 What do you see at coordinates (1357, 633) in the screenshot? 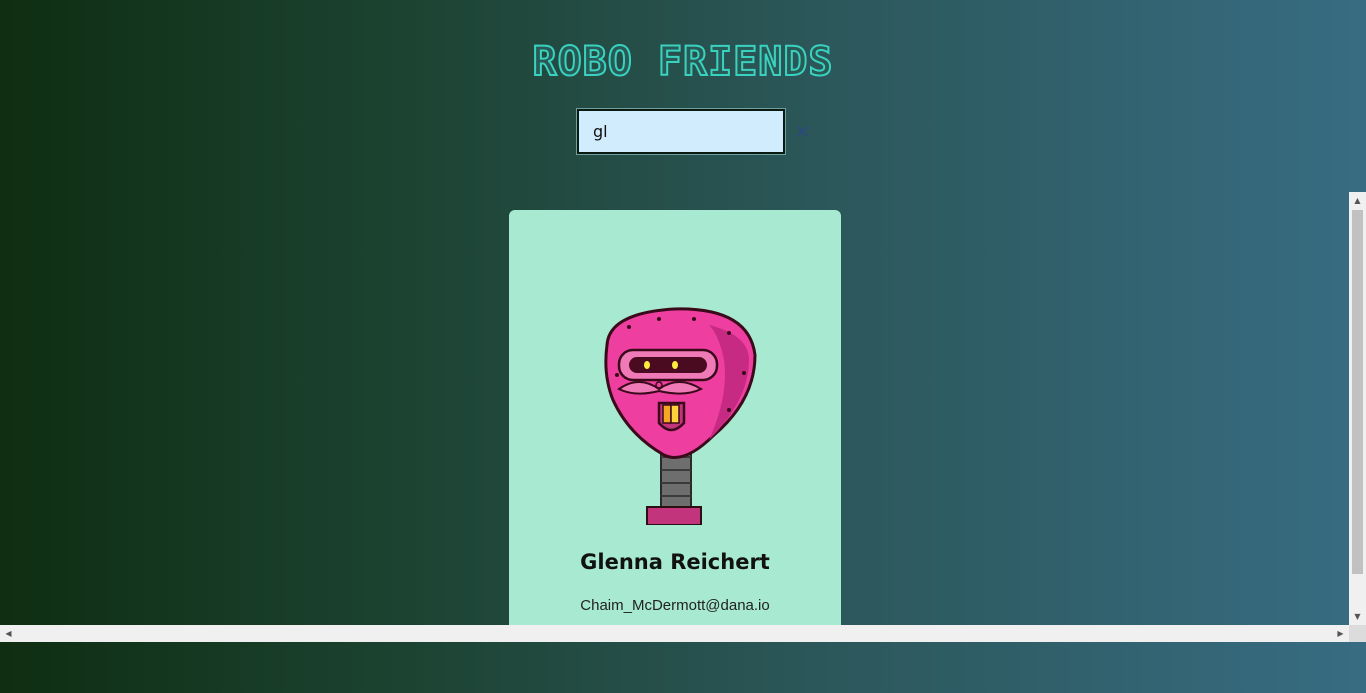
I see `scrollbar-corner` at bounding box center [1357, 633].